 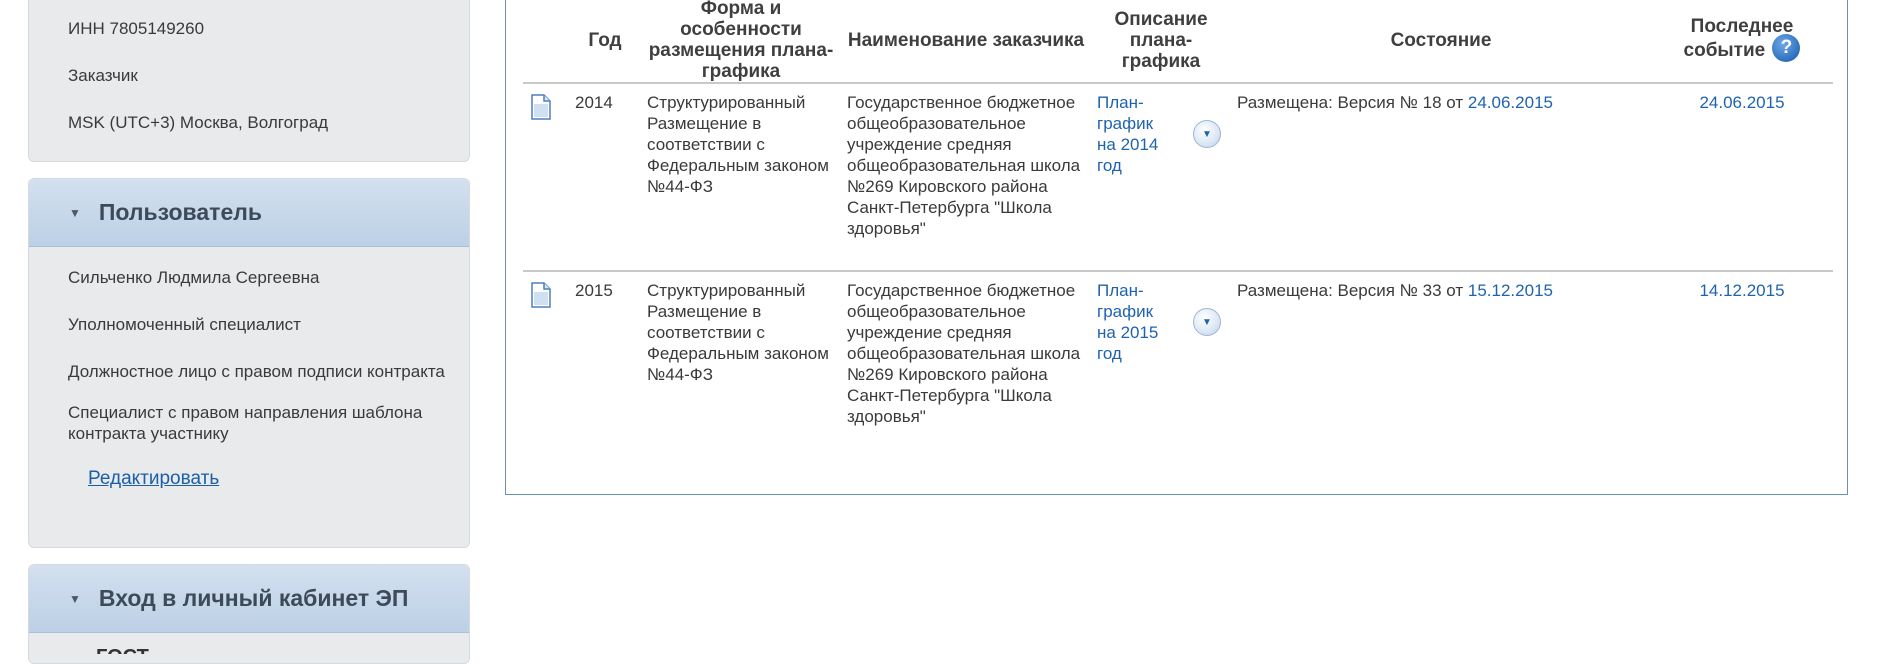 I want to click on row-state-text: Размещена: Версия № 18 от, so click(x=1350, y=102).